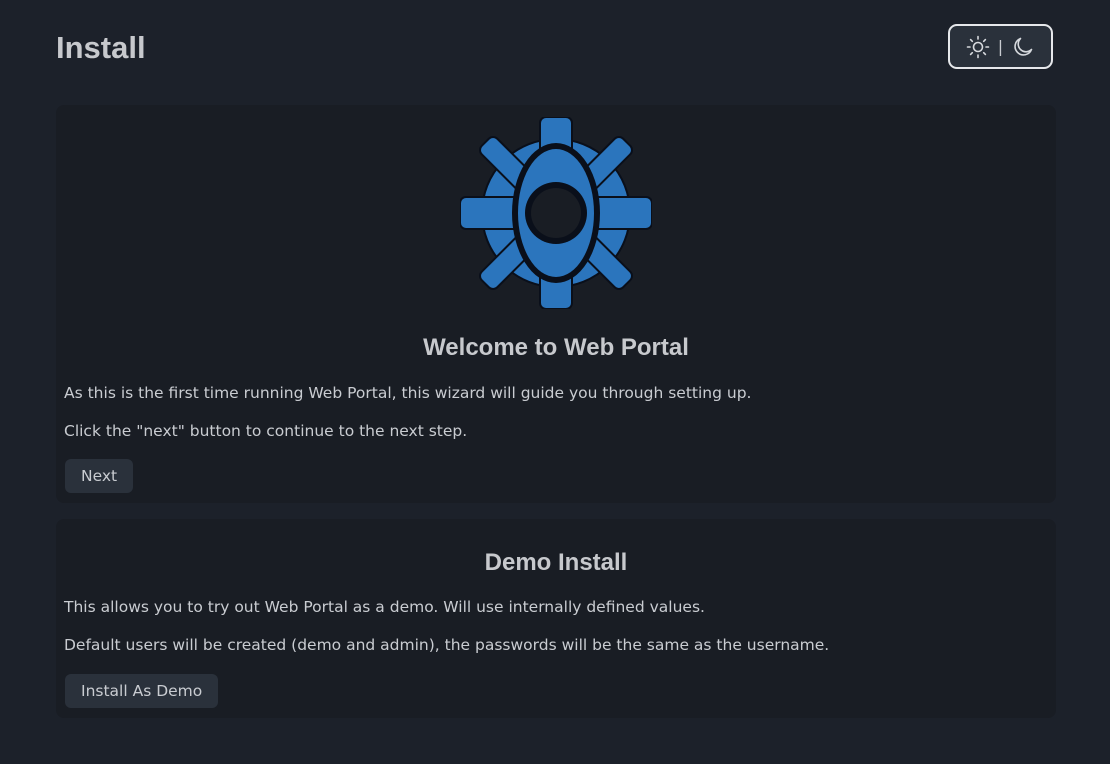 The width and height of the screenshot is (1110, 764). Describe the element at coordinates (556, 562) in the screenshot. I see `demo-install-title: Demo Install` at that location.